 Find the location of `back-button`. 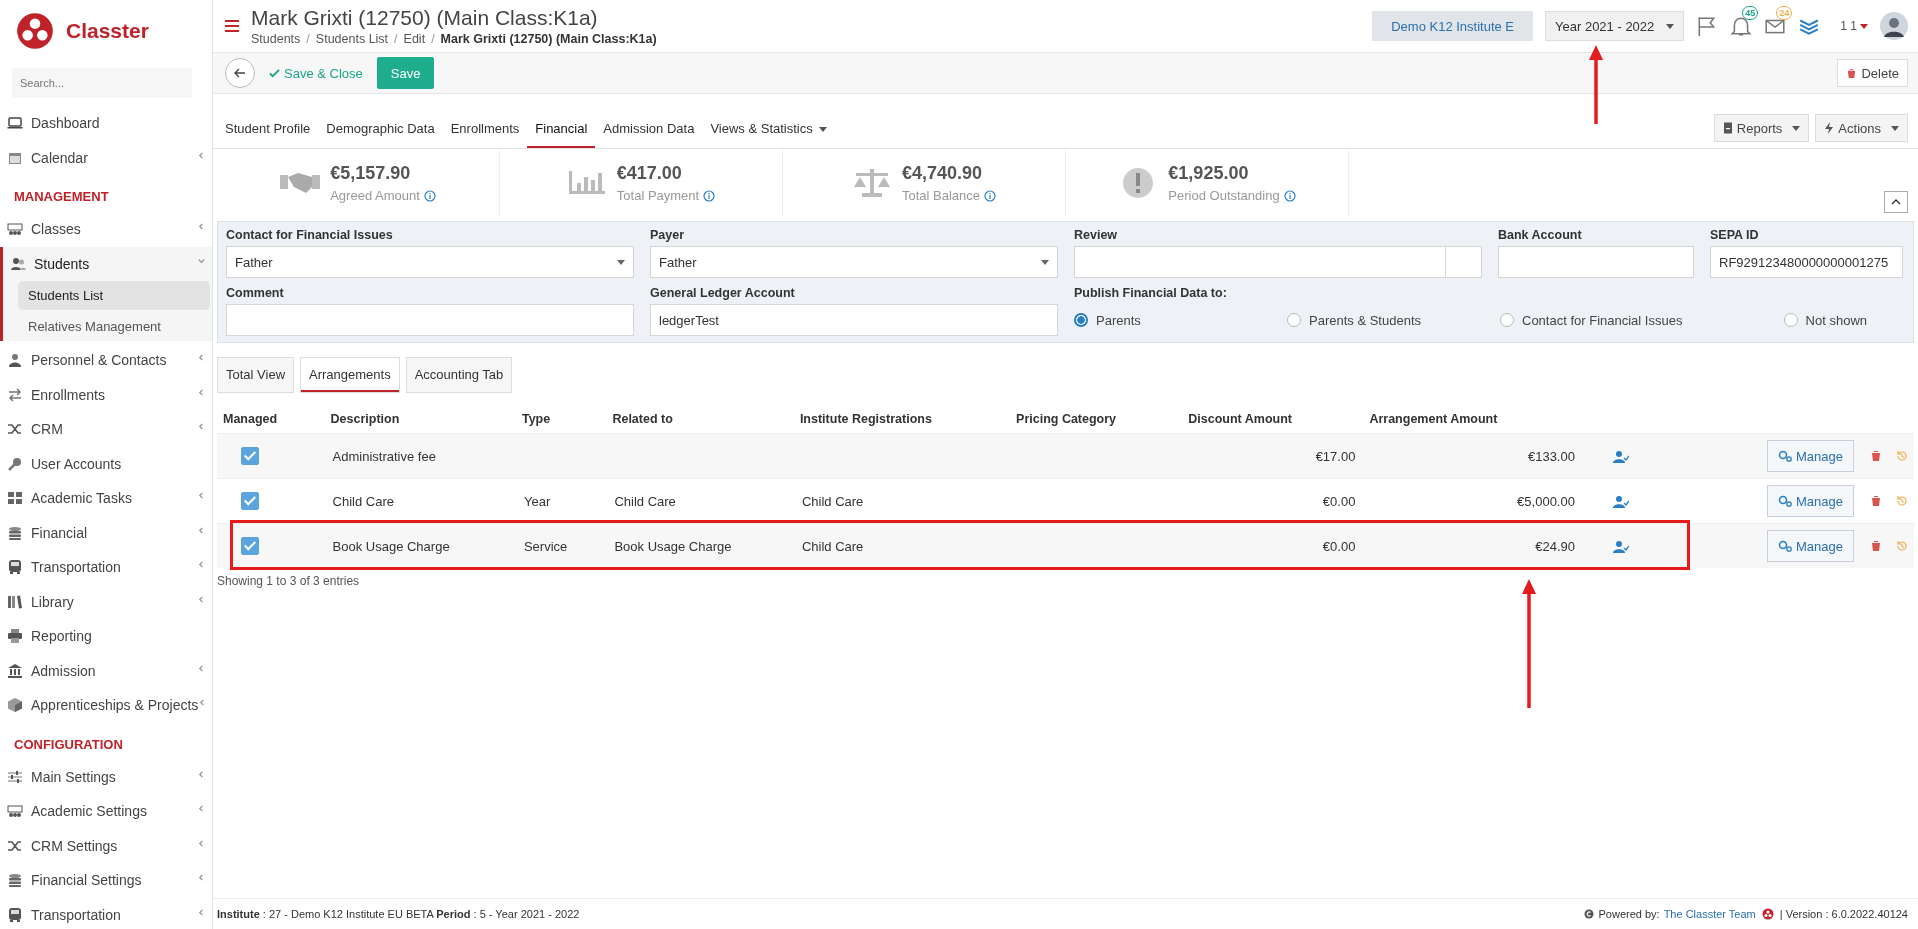

back-button is located at coordinates (240, 73).